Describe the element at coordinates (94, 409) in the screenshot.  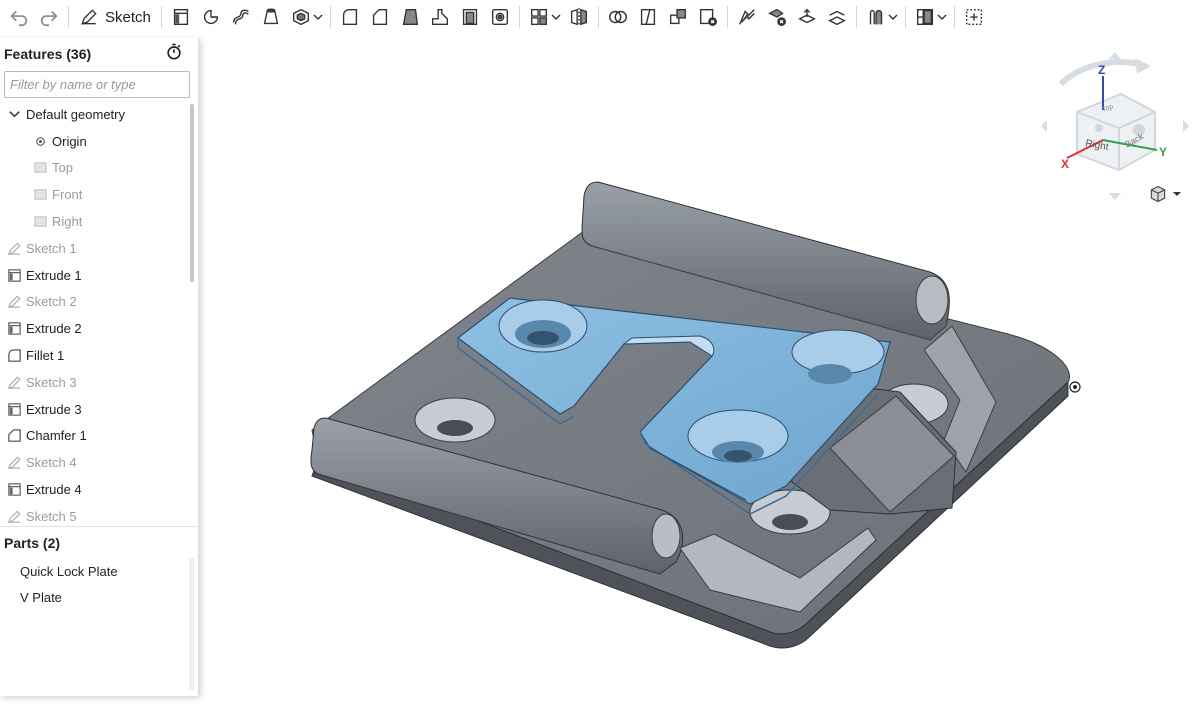
I see `tree-item-extrude-3: Extrude 3` at that location.